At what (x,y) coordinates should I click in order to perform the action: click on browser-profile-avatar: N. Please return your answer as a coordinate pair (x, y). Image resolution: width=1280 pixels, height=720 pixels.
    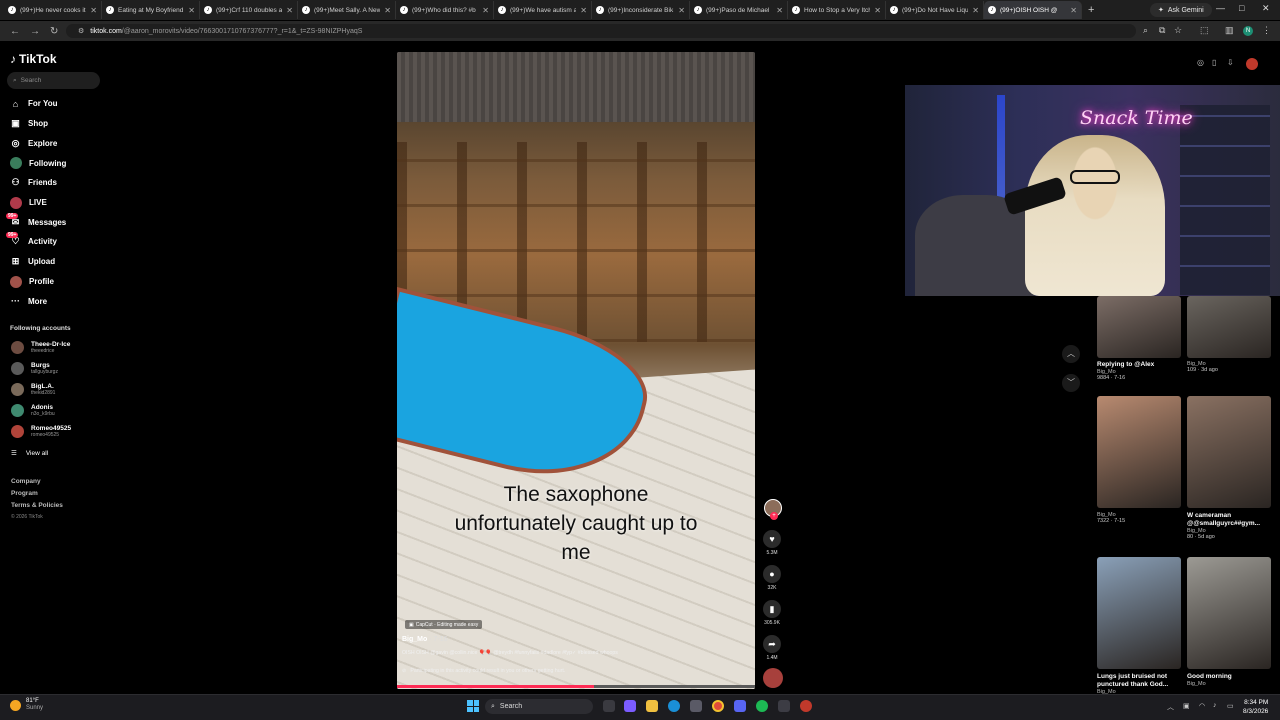
    Looking at the image, I should click on (1248, 31).